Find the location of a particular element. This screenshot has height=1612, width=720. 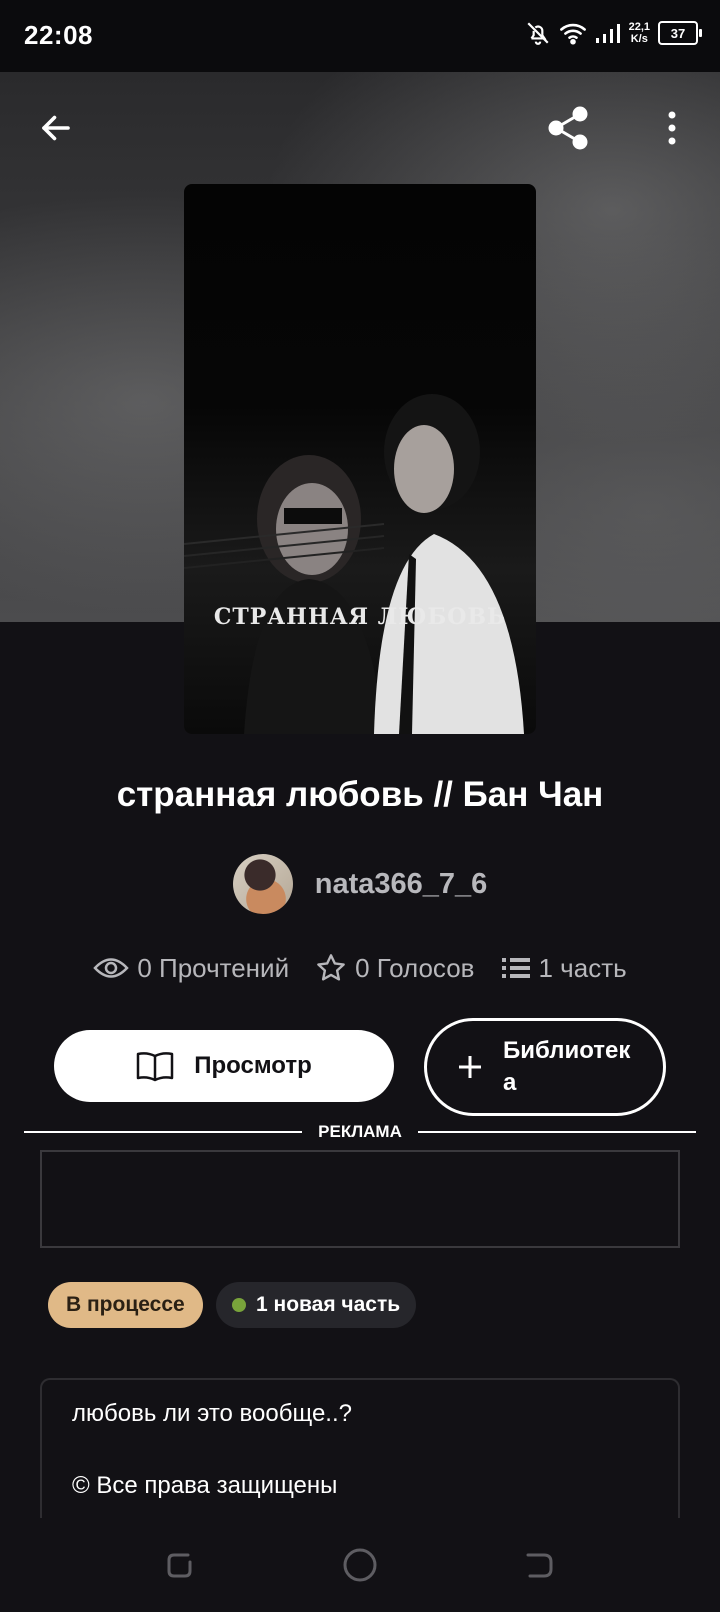

recent-apps-icon is located at coordinates (179, 1565).